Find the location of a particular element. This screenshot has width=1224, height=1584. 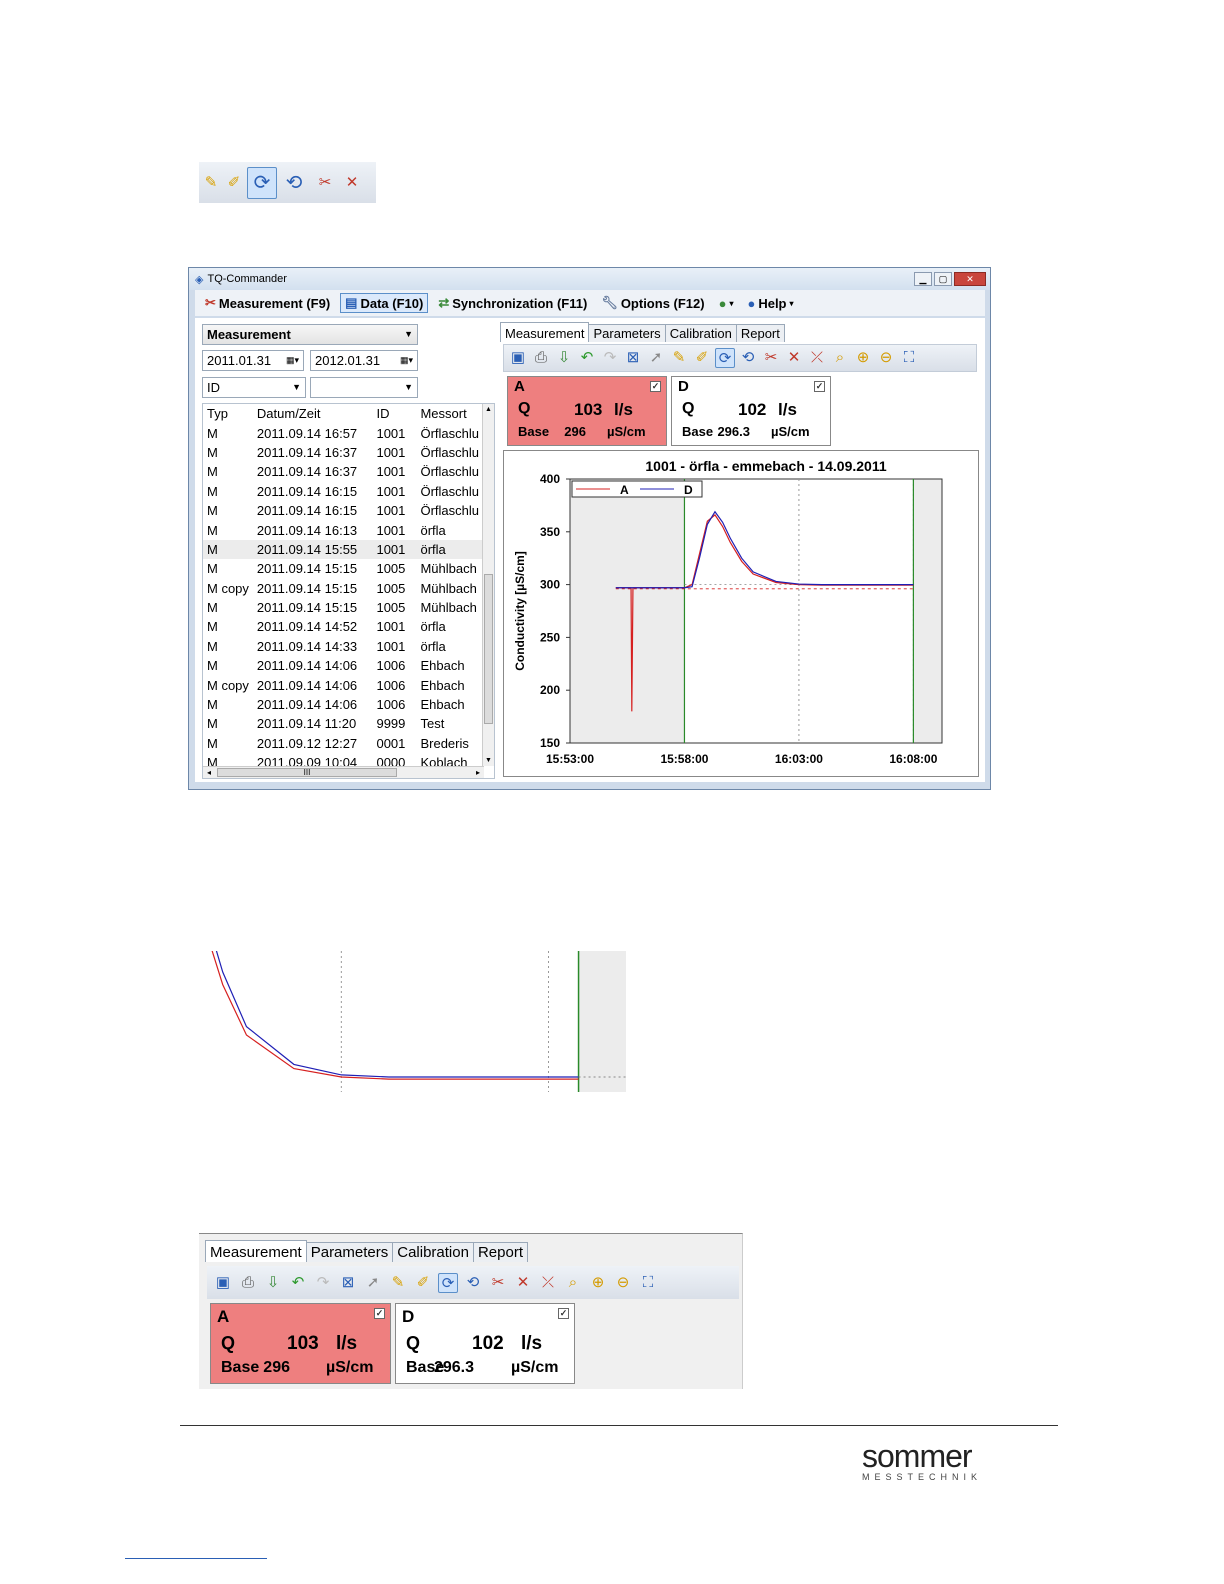

table-row: M 2011.09.14 15:55 1001 örfla is located at coordinates (343, 549).